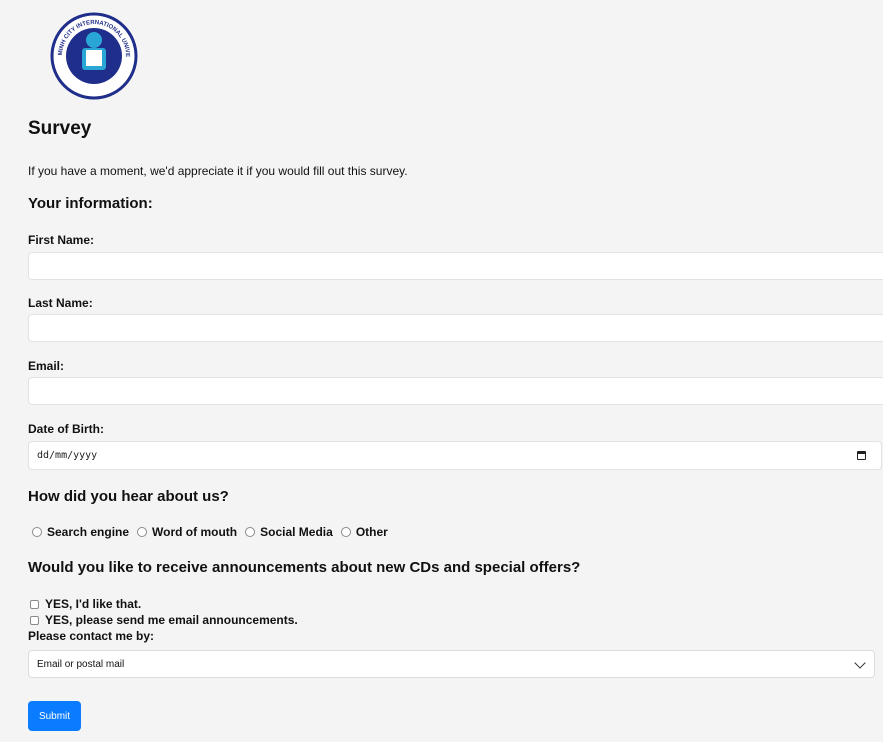  What do you see at coordinates (371, 532) in the screenshot?
I see `radio-label: Other` at bounding box center [371, 532].